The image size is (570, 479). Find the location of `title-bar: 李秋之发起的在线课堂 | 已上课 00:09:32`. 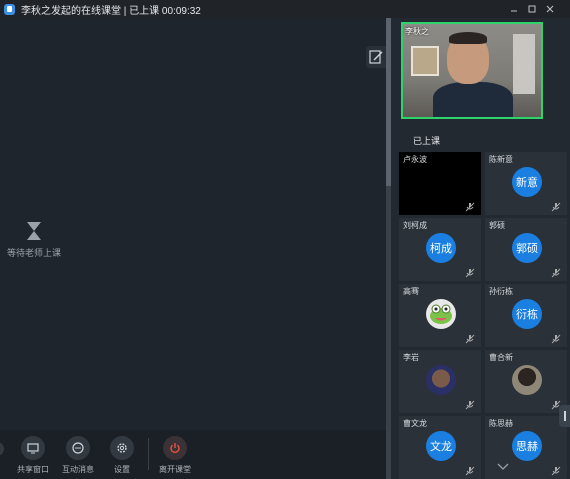

title-bar: 李秋之发起的在线课堂 | 已上课 00:09:32 is located at coordinates (285, 9).